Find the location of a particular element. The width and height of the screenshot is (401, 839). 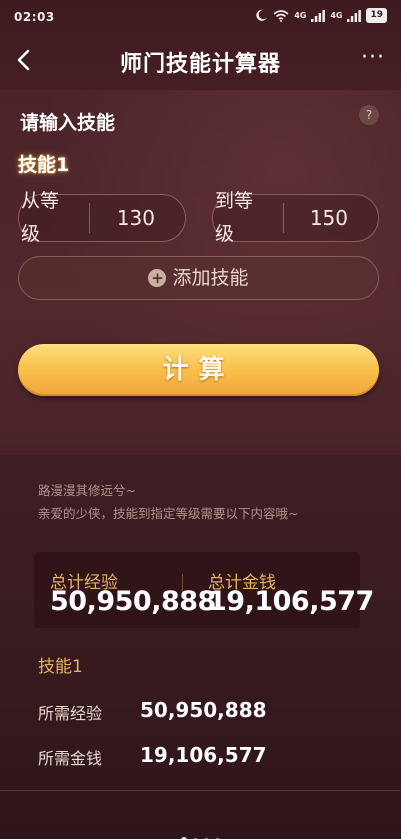

plus-icon: + is located at coordinates (157, 278).